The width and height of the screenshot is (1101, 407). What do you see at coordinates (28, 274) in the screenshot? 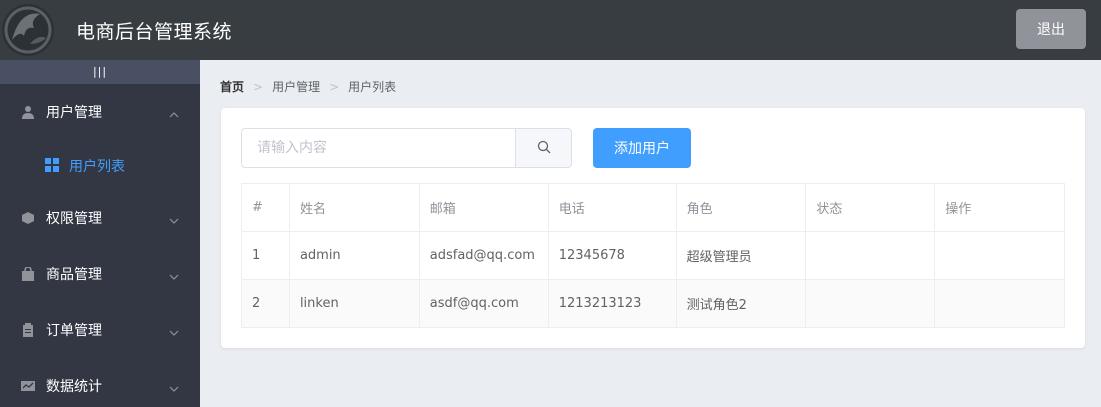
I see `bag-icon` at bounding box center [28, 274].